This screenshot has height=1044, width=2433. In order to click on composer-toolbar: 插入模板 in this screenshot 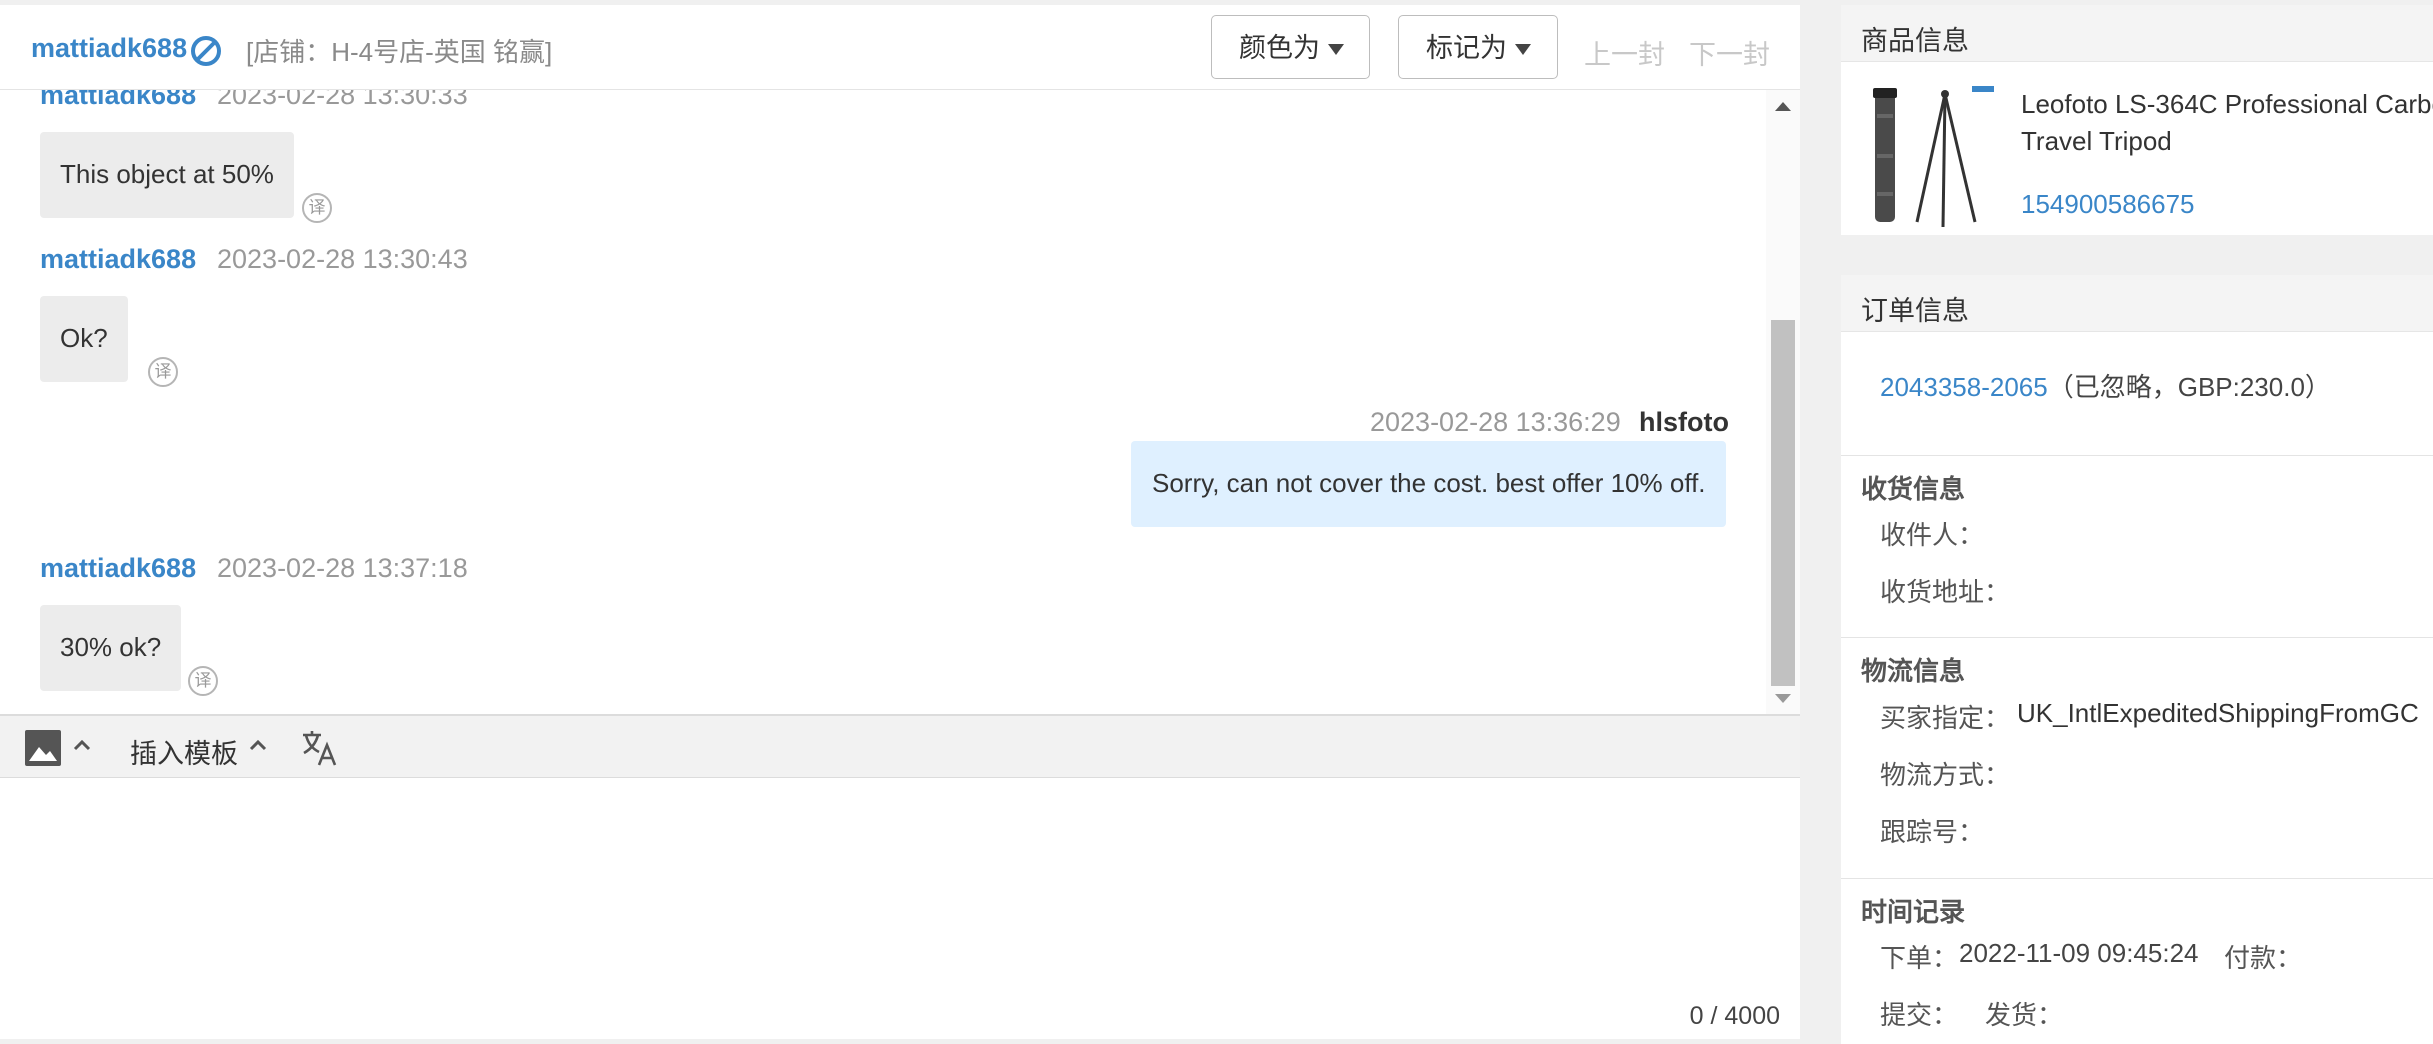, I will do `click(900, 746)`.